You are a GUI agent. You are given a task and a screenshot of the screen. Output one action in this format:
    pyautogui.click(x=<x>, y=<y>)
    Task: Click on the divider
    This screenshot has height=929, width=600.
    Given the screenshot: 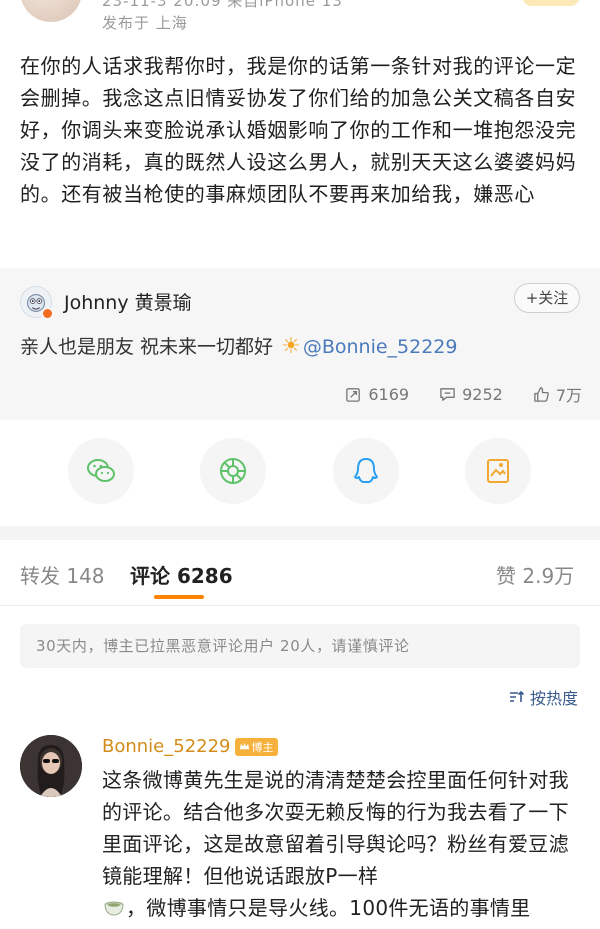 What is the action you would take?
    pyautogui.click(x=300, y=533)
    